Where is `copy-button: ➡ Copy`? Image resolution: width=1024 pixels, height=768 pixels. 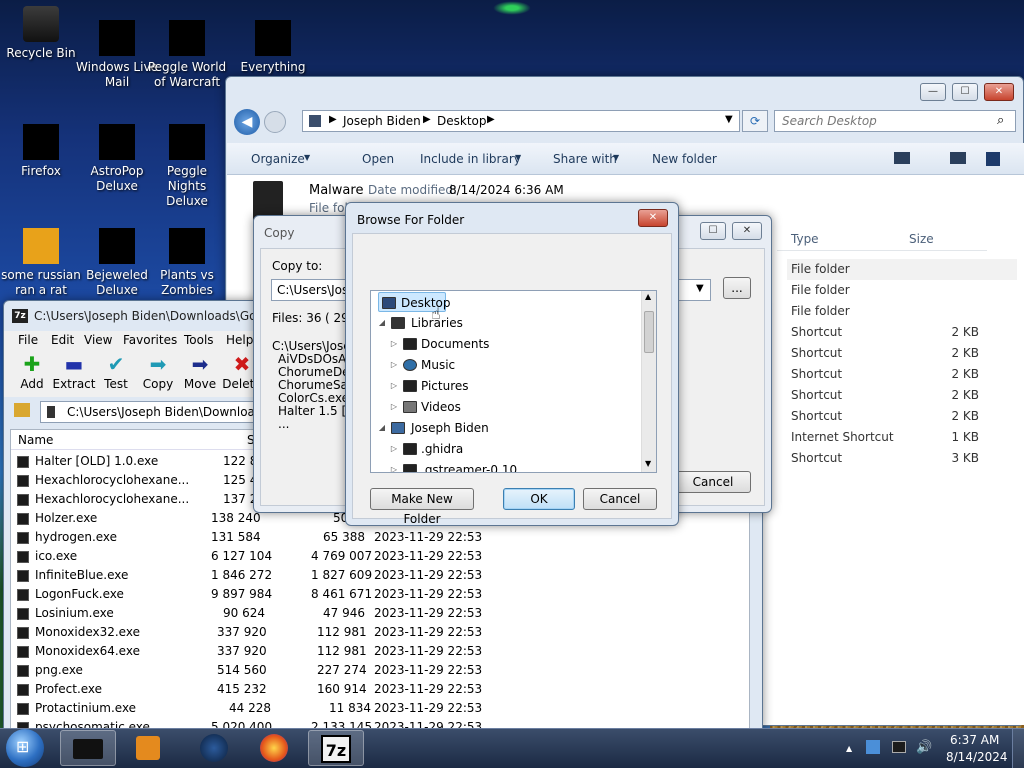 copy-button: ➡ Copy is located at coordinates (158, 371).